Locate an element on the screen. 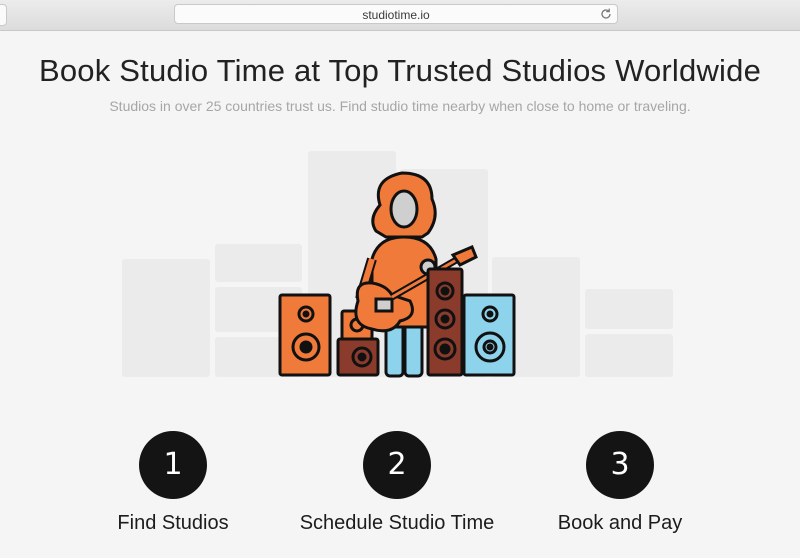 This screenshot has width=800, height=558. step-book-and-pay: 3 Book and Pay is located at coordinates (620, 483).